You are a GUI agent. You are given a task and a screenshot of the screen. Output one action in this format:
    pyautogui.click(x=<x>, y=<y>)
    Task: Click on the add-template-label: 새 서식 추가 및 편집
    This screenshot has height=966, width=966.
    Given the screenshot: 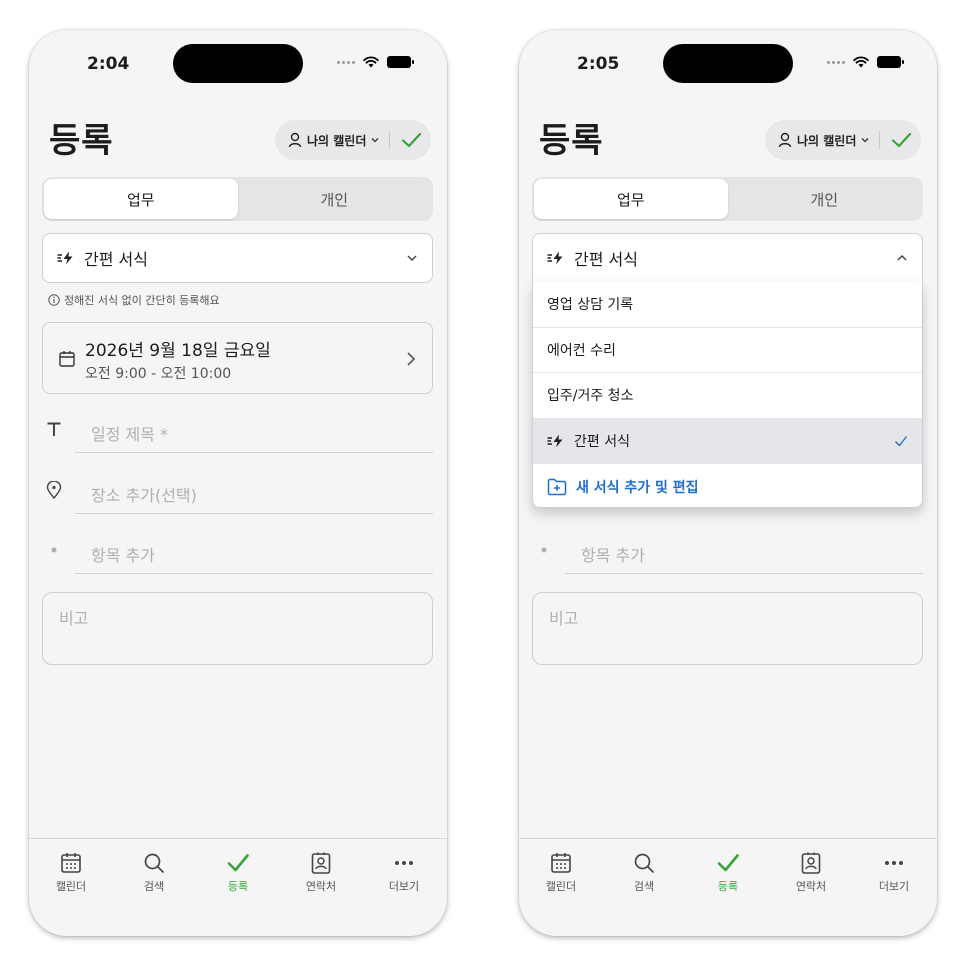 What is the action you would take?
    pyautogui.click(x=637, y=487)
    